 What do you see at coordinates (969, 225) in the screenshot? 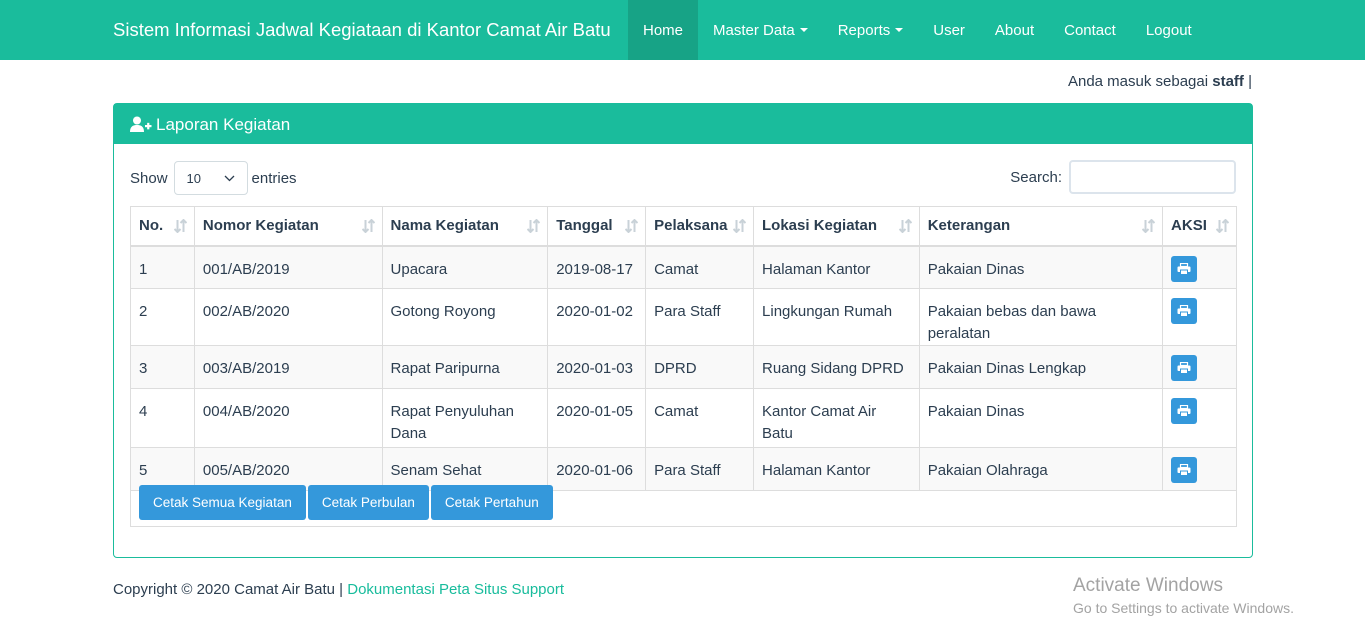
I see `col-header-label: Keterangan` at bounding box center [969, 225].